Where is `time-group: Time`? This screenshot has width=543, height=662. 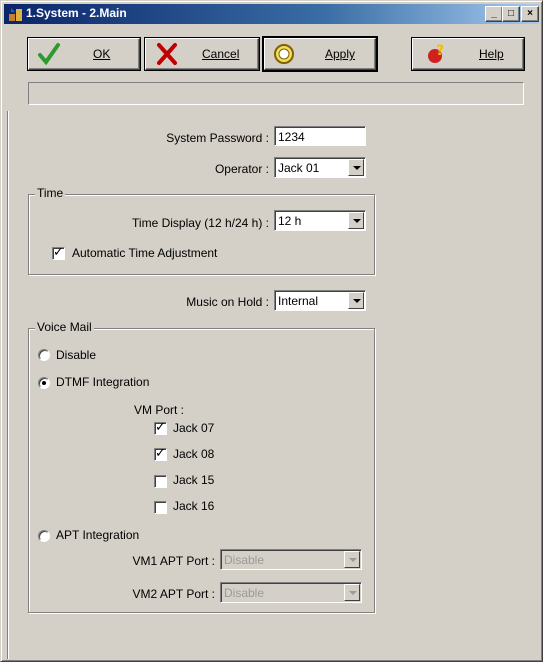
time-group: Time is located at coordinates (201, 230).